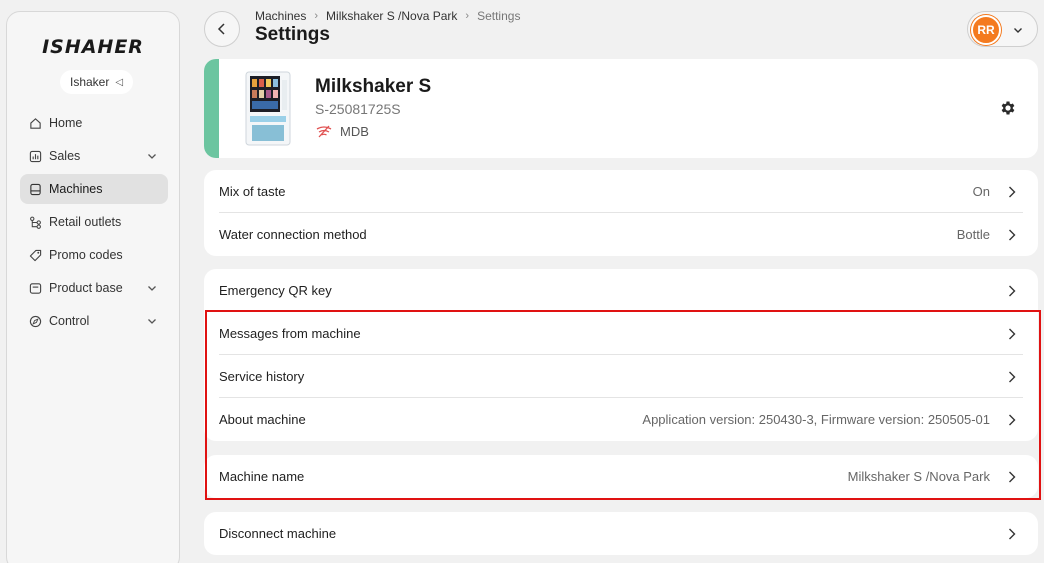 The height and width of the screenshot is (563, 1044). Describe the element at coordinates (290, 333) in the screenshot. I see `row-label: Messages from machine` at that location.